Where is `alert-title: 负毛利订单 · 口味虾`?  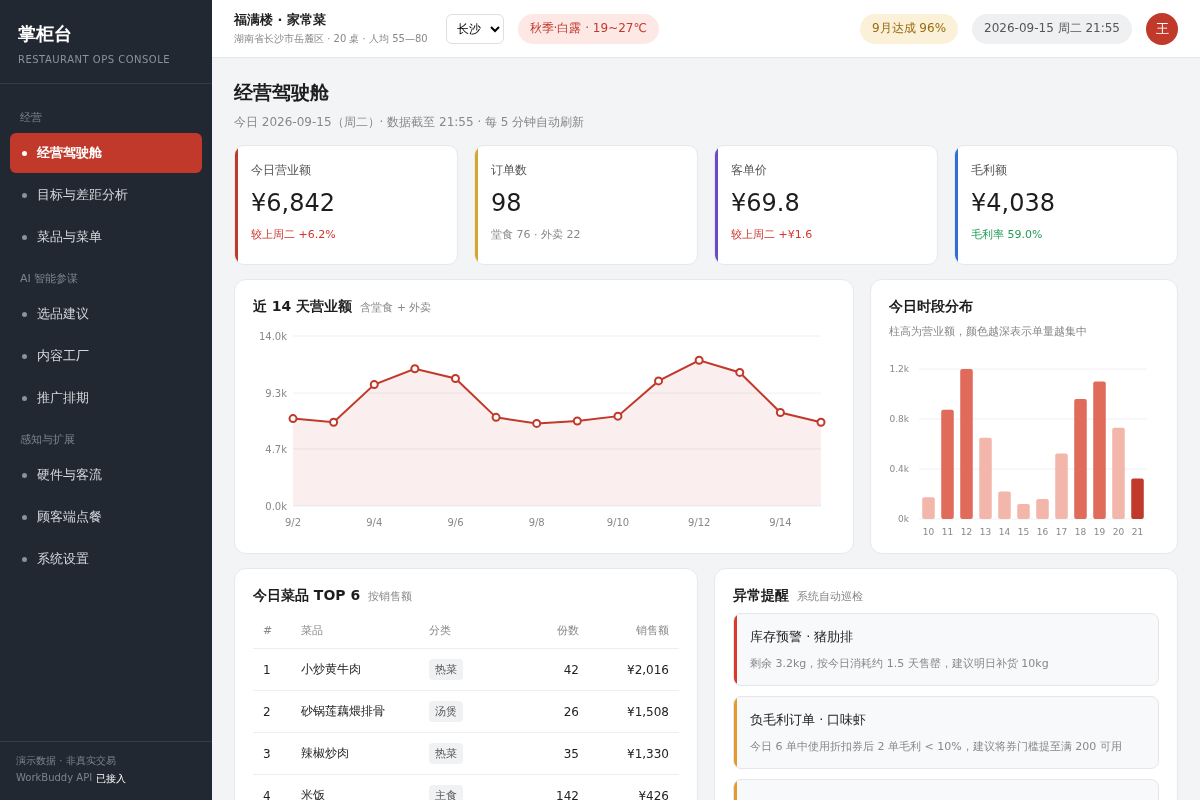 alert-title: 负毛利订单 · 口味虾 is located at coordinates (809, 720).